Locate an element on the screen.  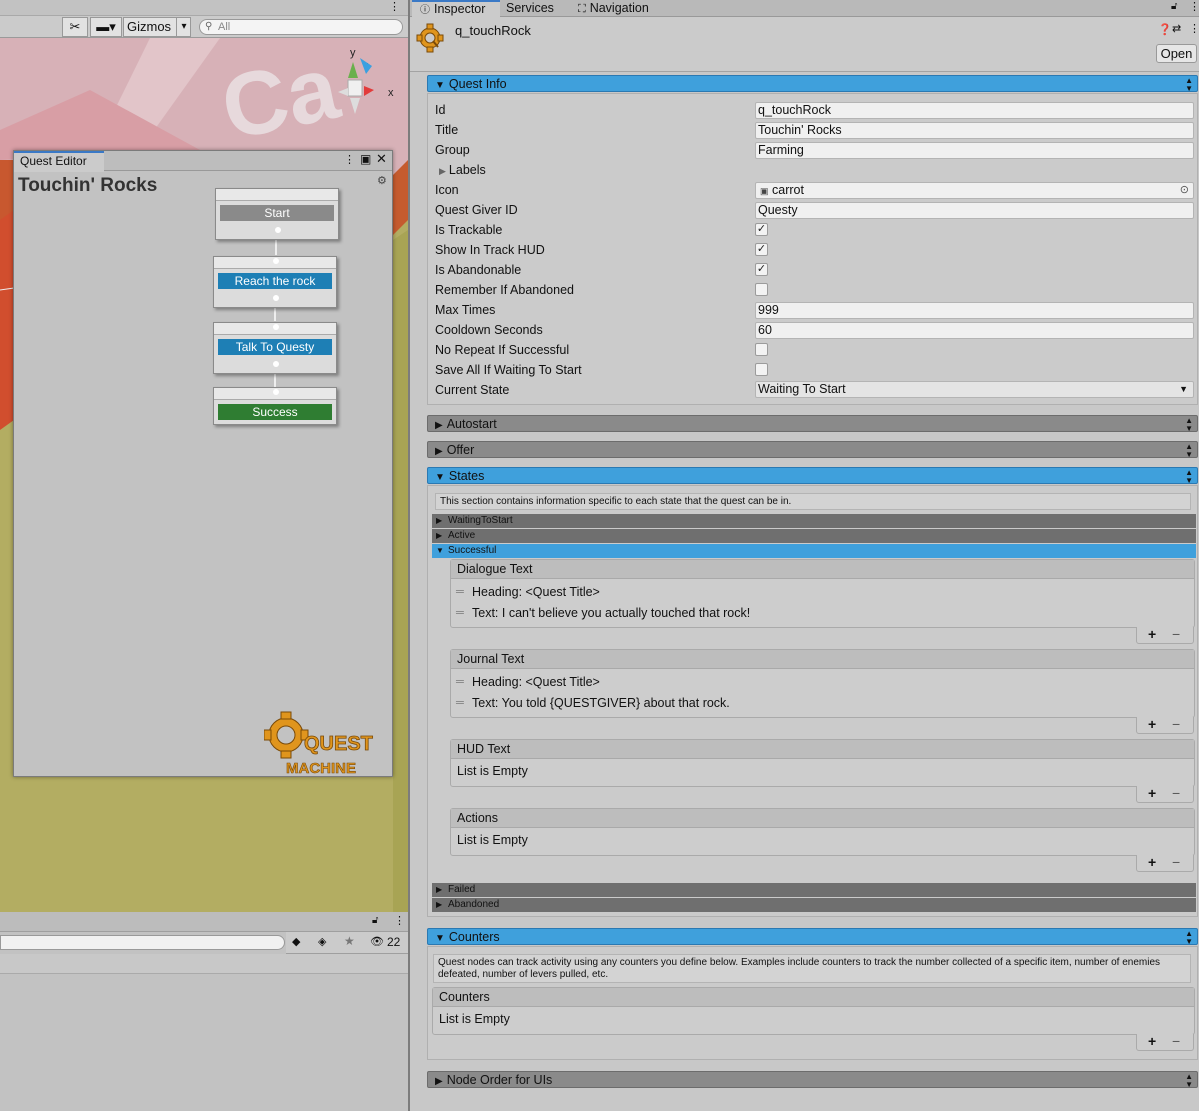
save-all-checkbox is located at coordinates (761, 369).